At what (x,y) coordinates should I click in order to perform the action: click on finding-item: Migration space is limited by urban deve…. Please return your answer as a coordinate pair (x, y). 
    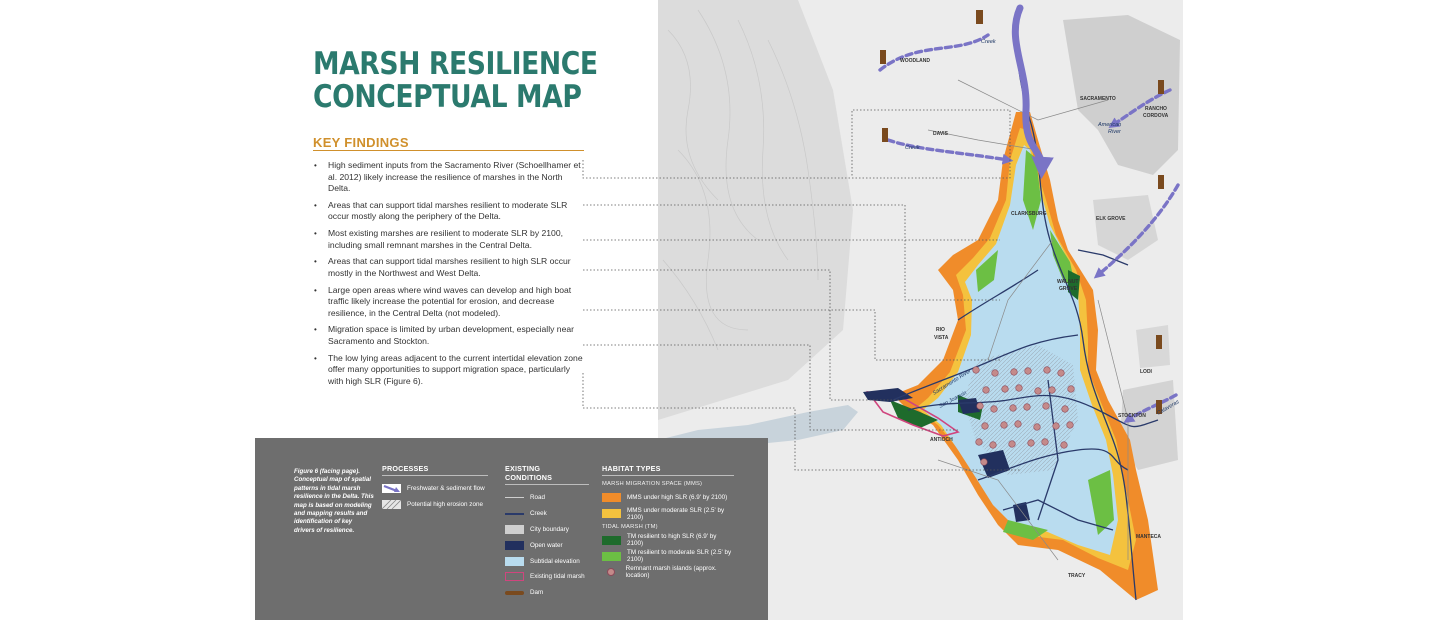
    Looking at the image, I should click on (449, 335).